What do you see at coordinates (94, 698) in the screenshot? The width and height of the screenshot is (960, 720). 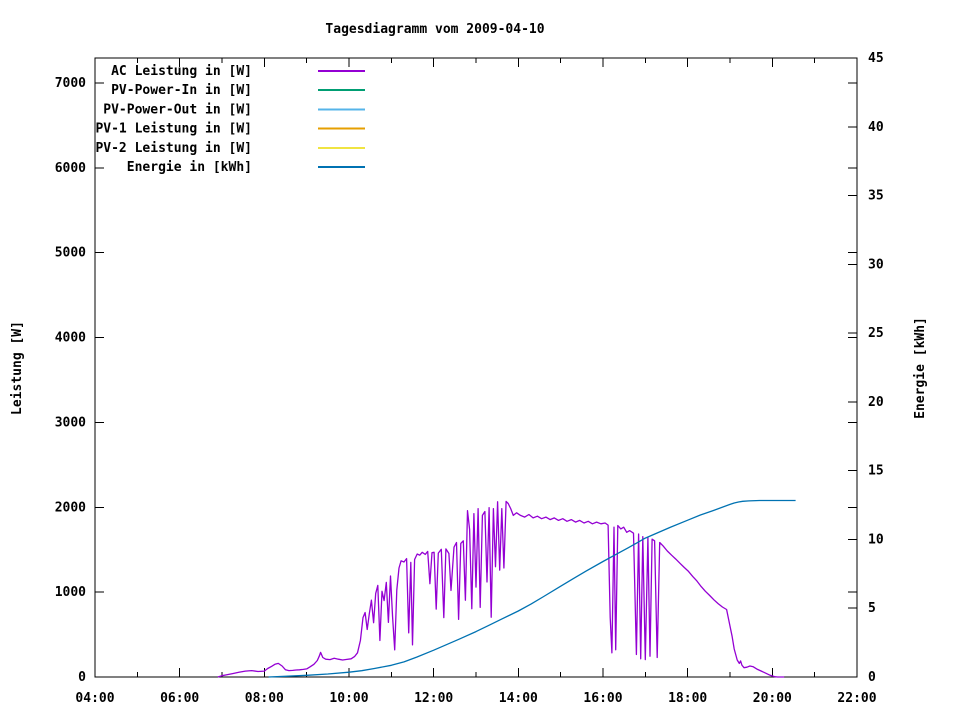 I see `x-tick-label: 04:00` at bounding box center [94, 698].